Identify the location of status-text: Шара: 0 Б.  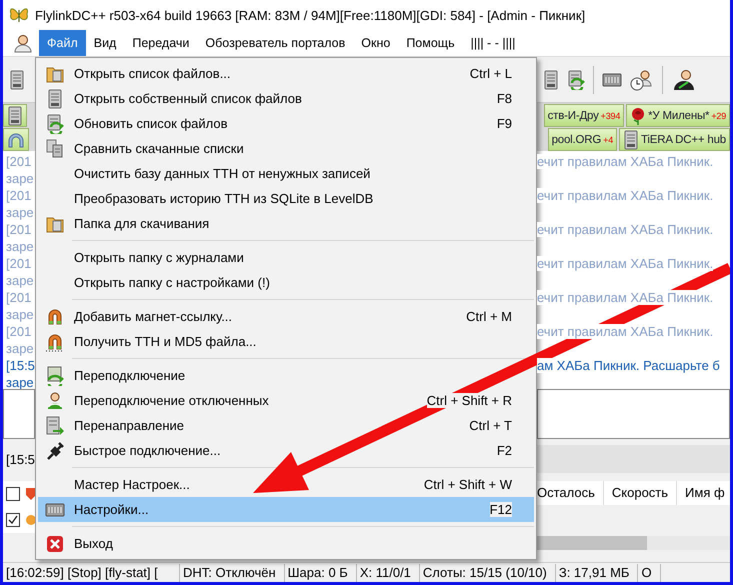
(320, 573).